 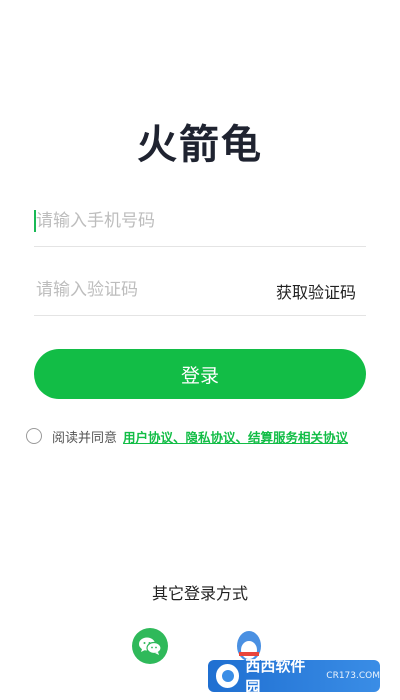 What do you see at coordinates (228, 676) in the screenshot?
I see `watermark-globe-icon` at bounding box center [228, 676].